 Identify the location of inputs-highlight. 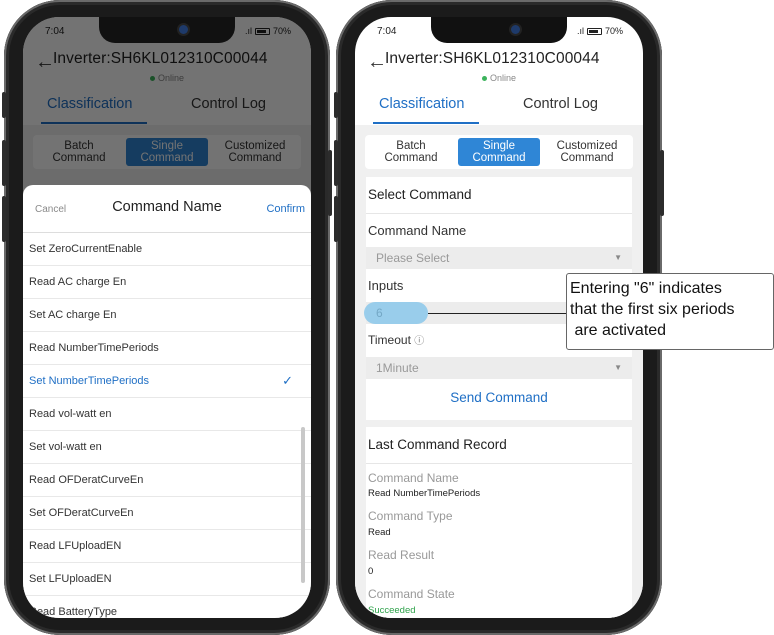
(396, 313).